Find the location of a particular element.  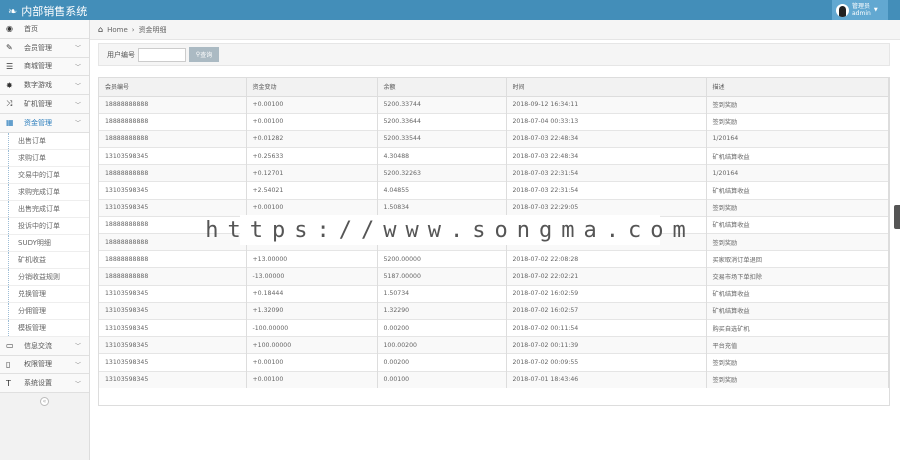

sidebar-subitem: 模板管理 is located at coordinates (44, 328).